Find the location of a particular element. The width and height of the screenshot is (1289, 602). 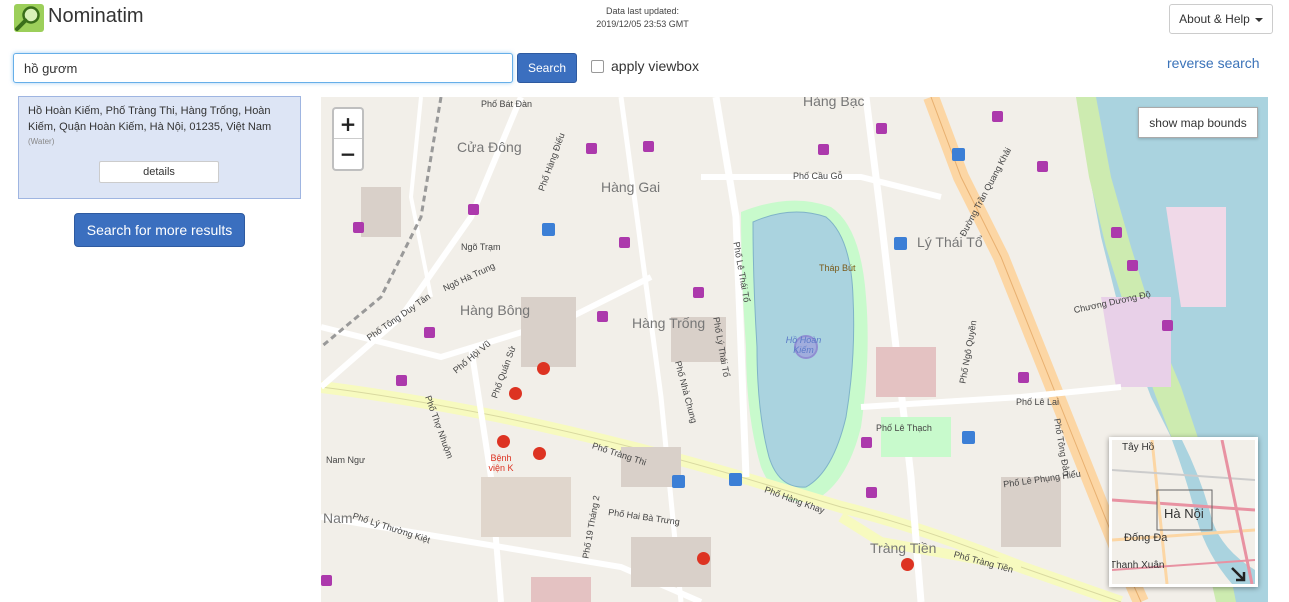

street-label: Ngõ Trạm is located at coordinates (481, 247).